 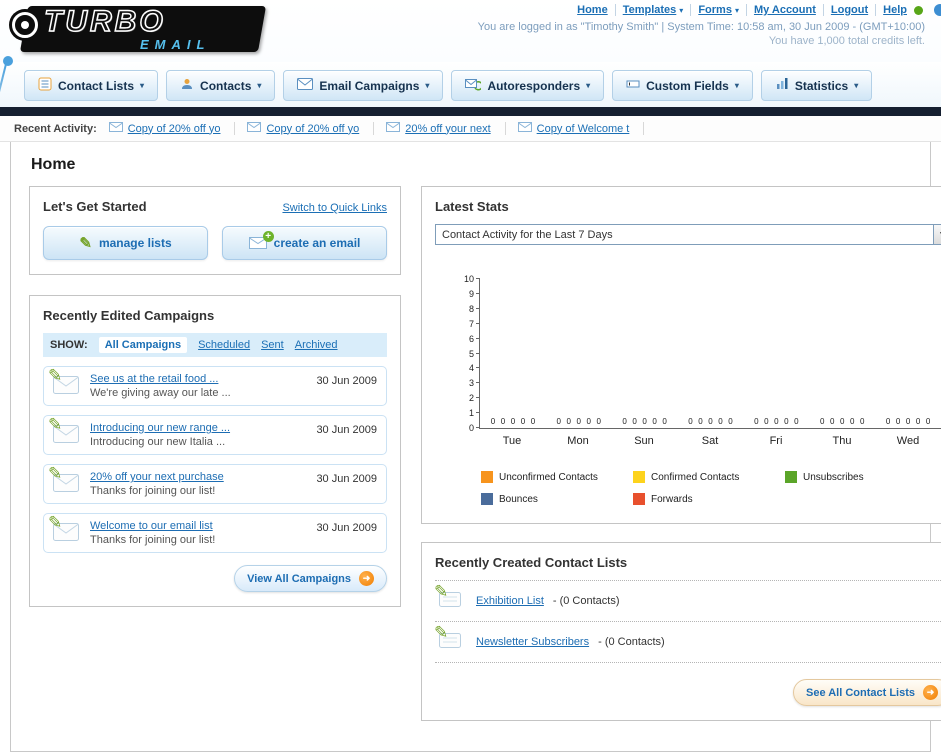 What do you see at coordinates (782, 85) in the screenshot?
I see `statistics-icon` at bounding box center [782, 85].